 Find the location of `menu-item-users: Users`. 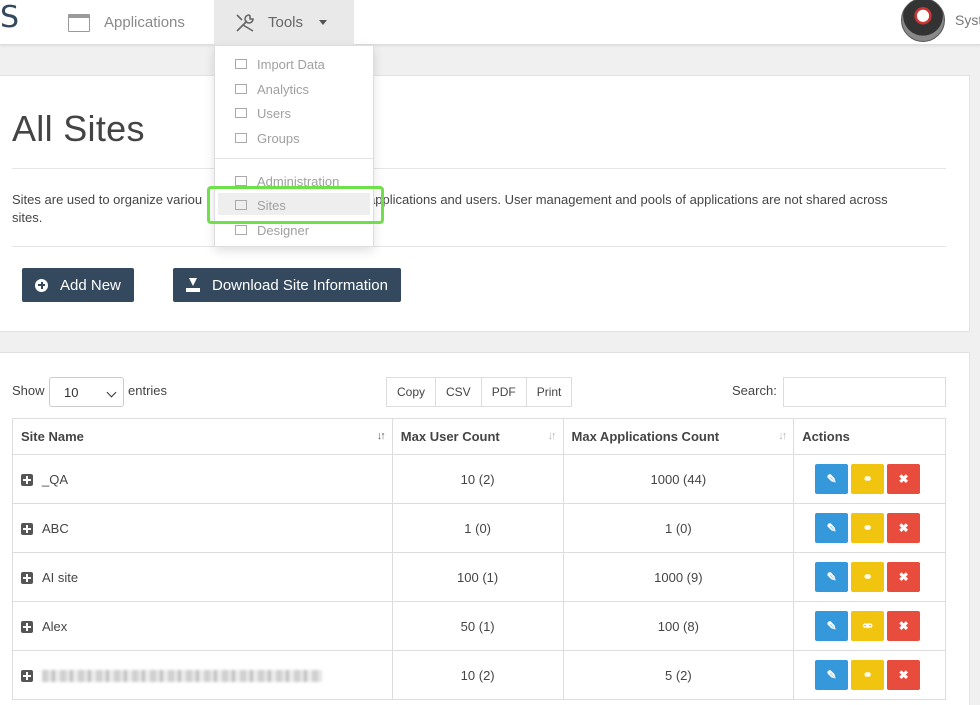

menu-item-users: Users is located at coordinates (263, 113).